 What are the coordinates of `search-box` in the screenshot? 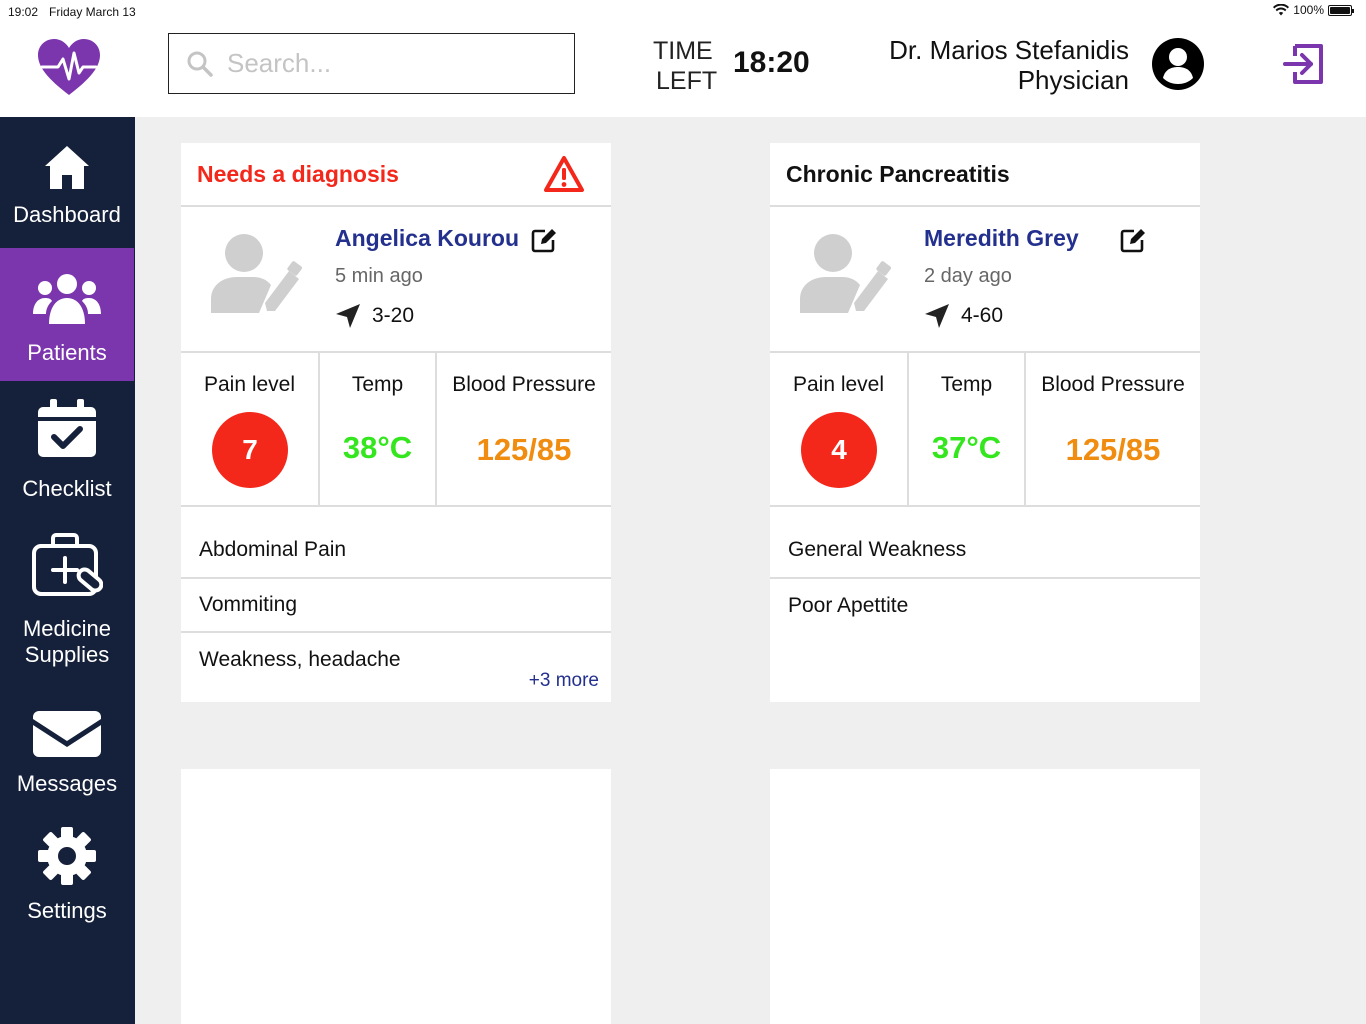 It's located at (371, 63).